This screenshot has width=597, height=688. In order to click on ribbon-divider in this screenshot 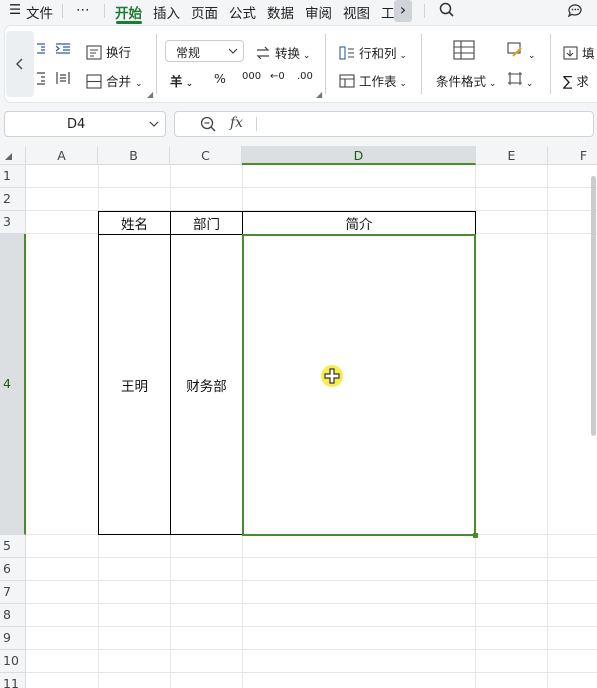, I will do `click(325, 64)`.